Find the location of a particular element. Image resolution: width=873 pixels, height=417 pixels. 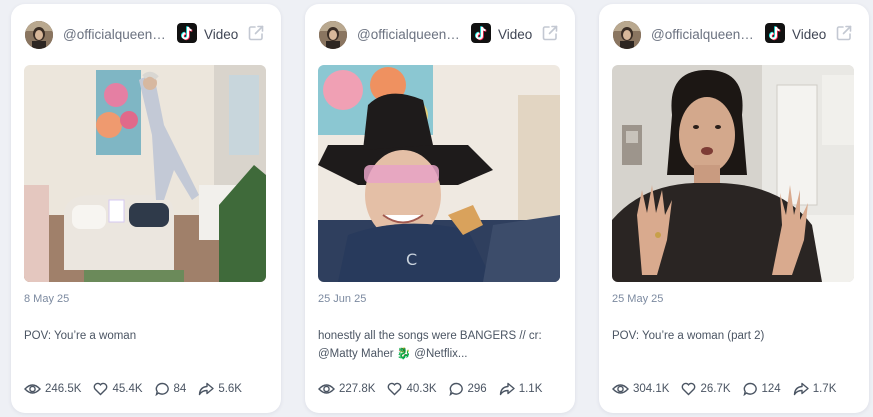

shares-stat: 1.7K is located at coordinates (815, 389).